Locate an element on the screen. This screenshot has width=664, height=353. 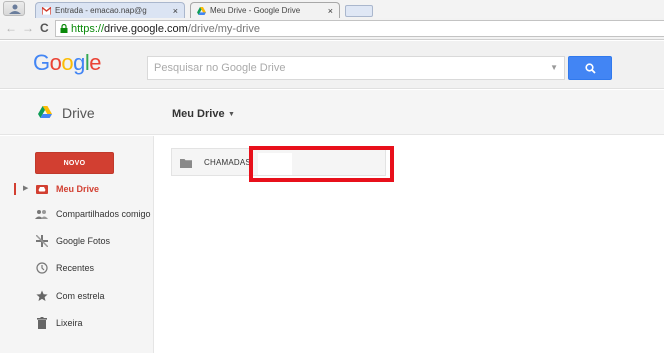
google-header: Google Pesquisar no Google Drive ▼ is located at coordinates (332, 65).